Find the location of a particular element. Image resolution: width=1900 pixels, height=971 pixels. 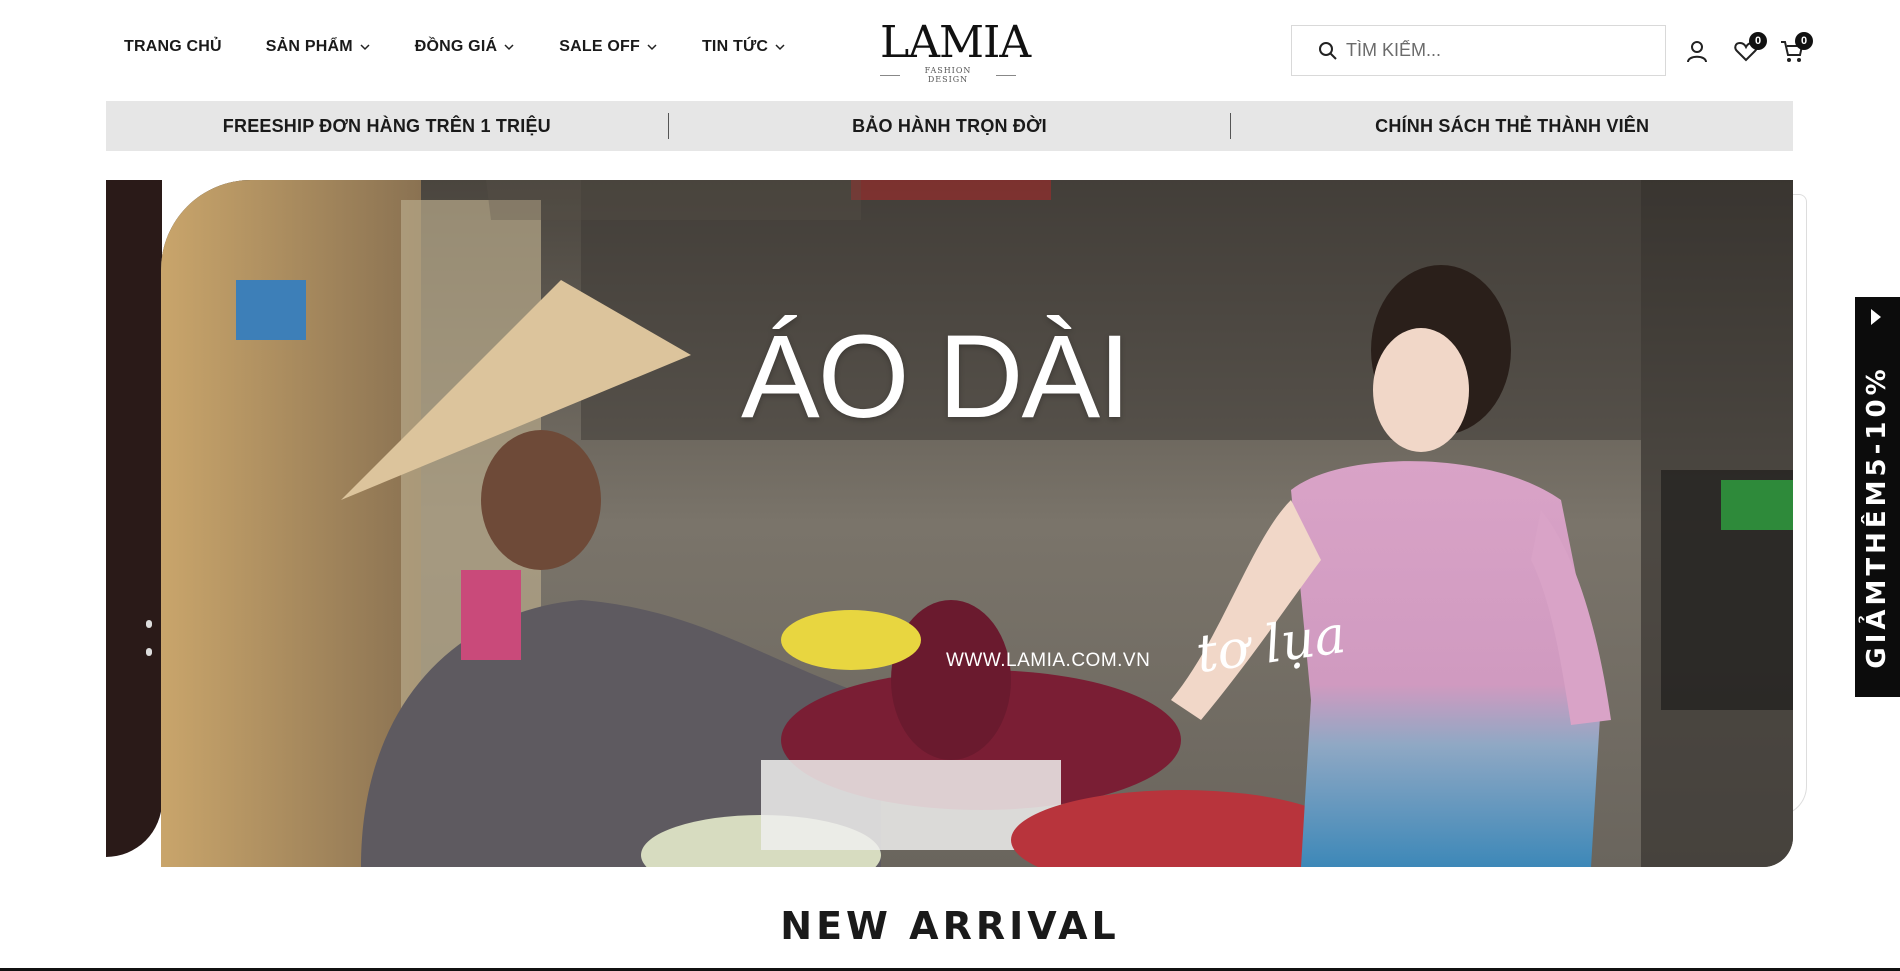

user-icon is located at coordinates (1697, 51).